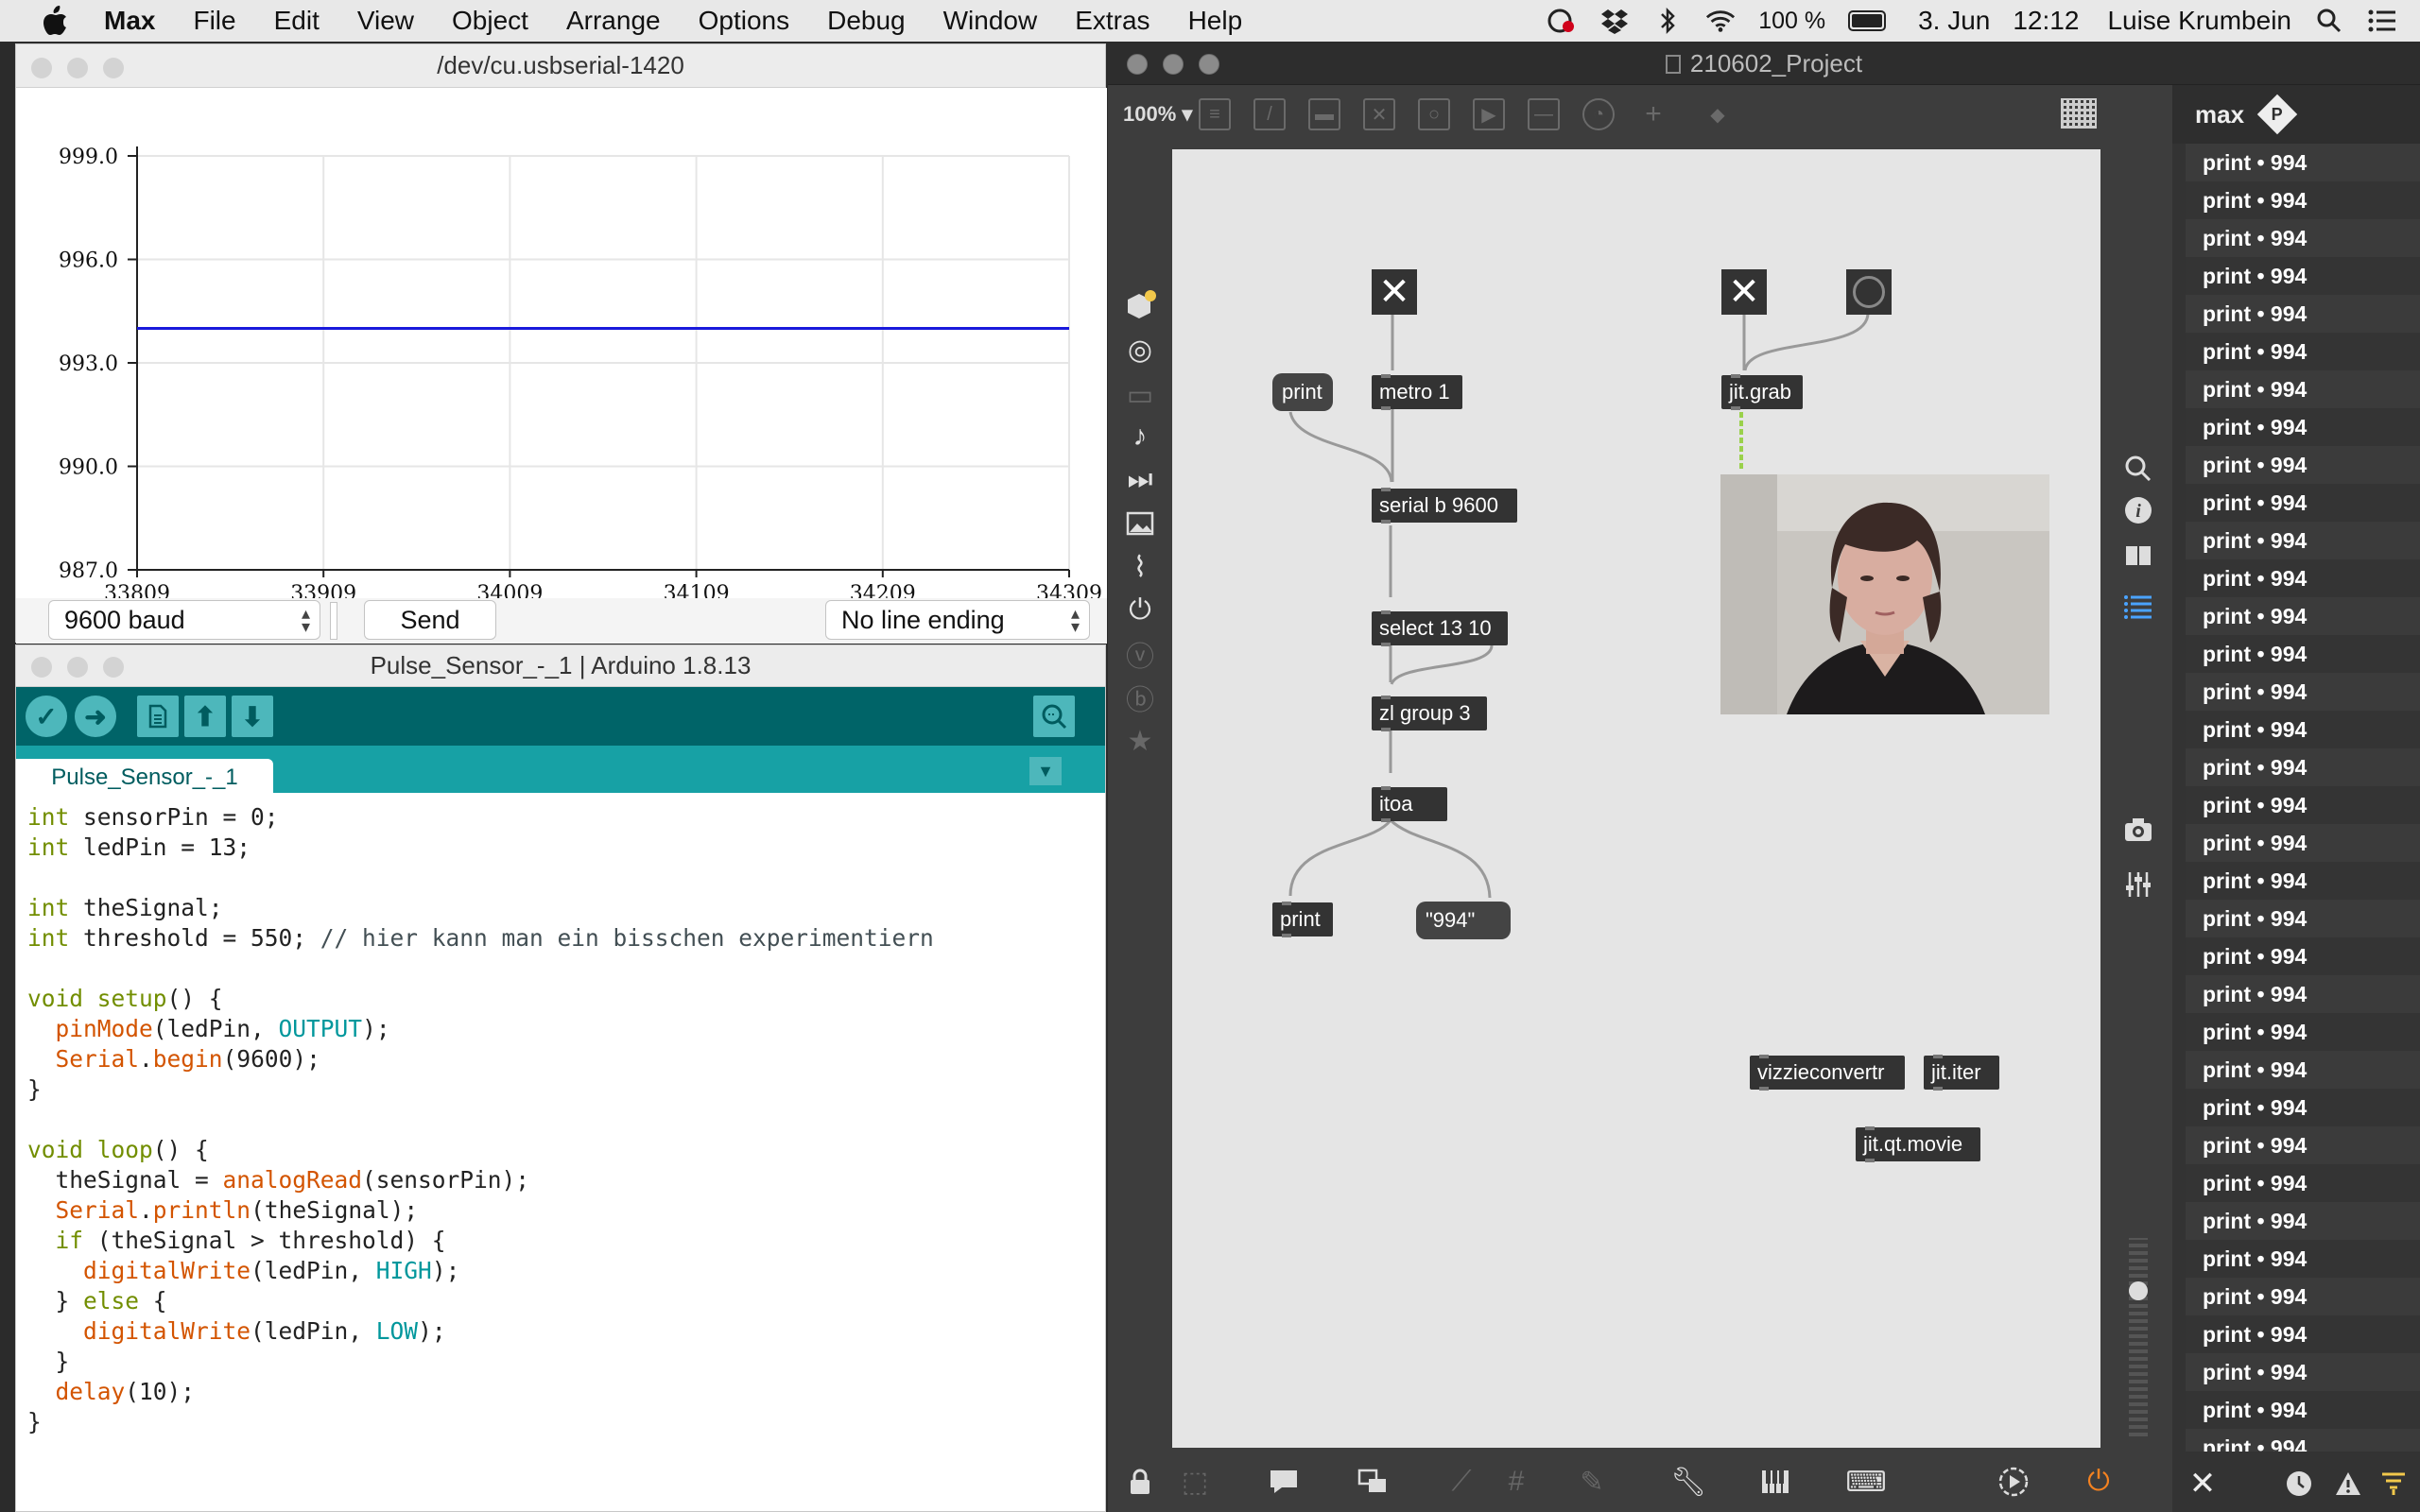 The image size is (2420, 1512). I want to click on timestamp-icon, so click(2299, 1484).